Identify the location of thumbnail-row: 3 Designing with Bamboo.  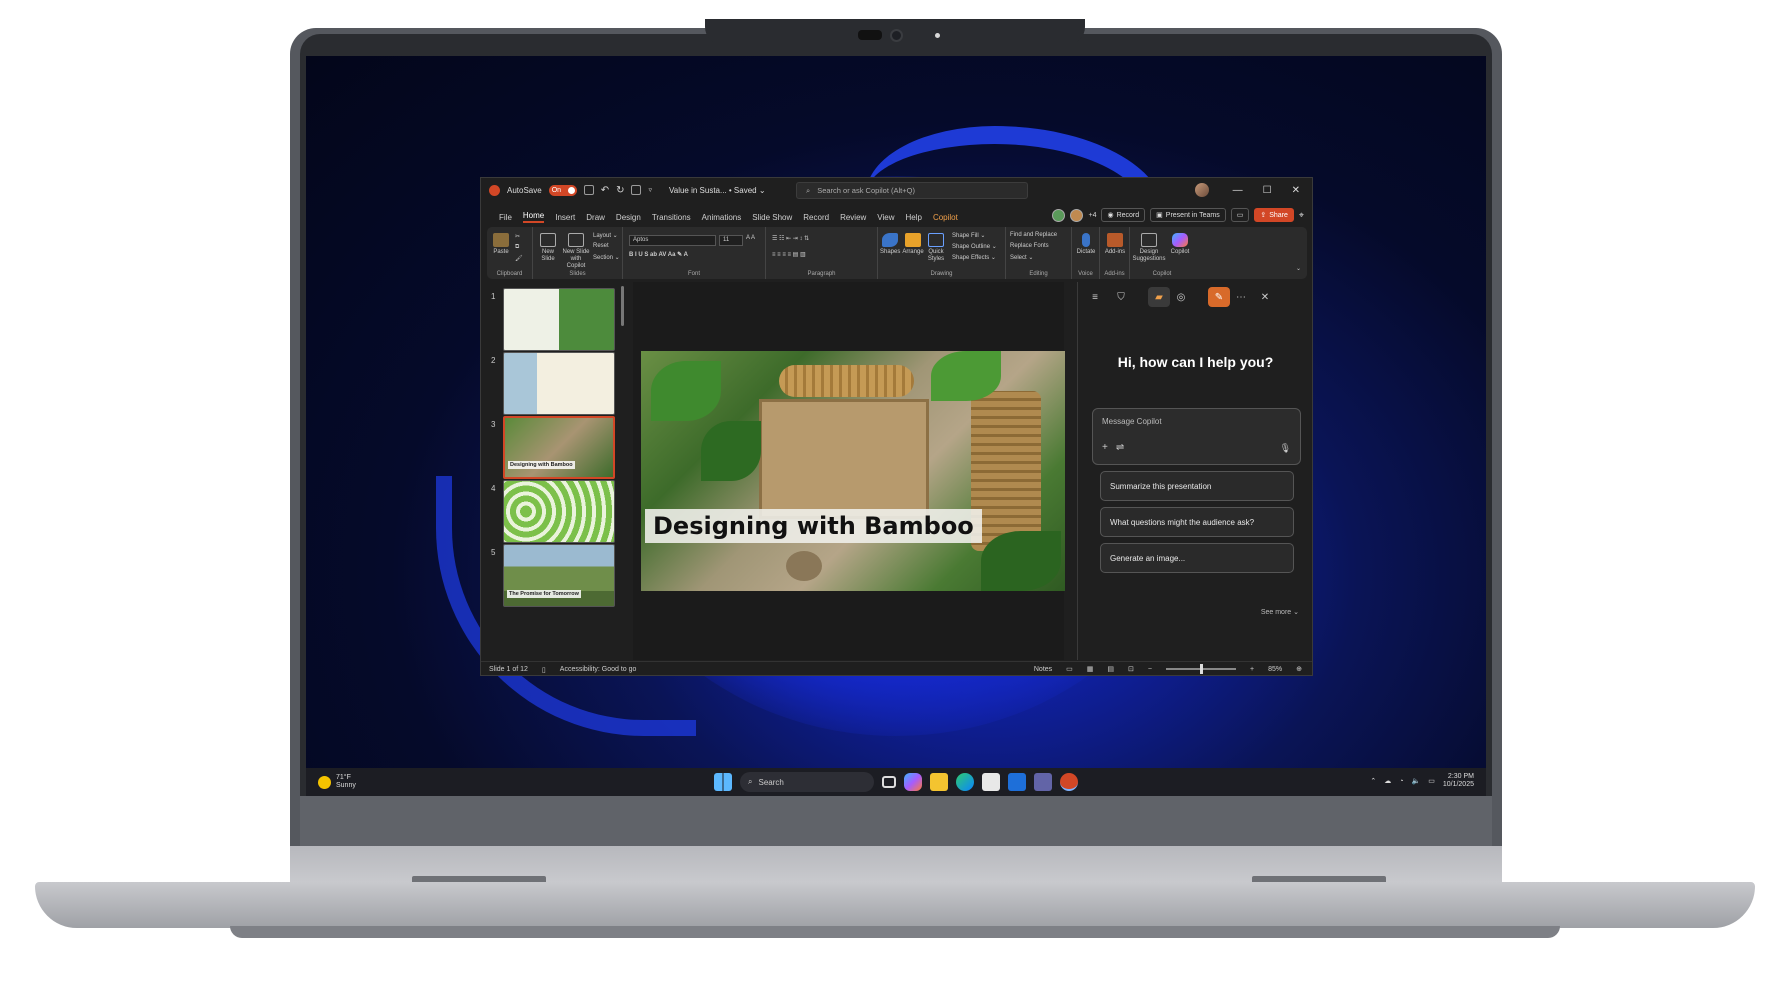
(554, 450).